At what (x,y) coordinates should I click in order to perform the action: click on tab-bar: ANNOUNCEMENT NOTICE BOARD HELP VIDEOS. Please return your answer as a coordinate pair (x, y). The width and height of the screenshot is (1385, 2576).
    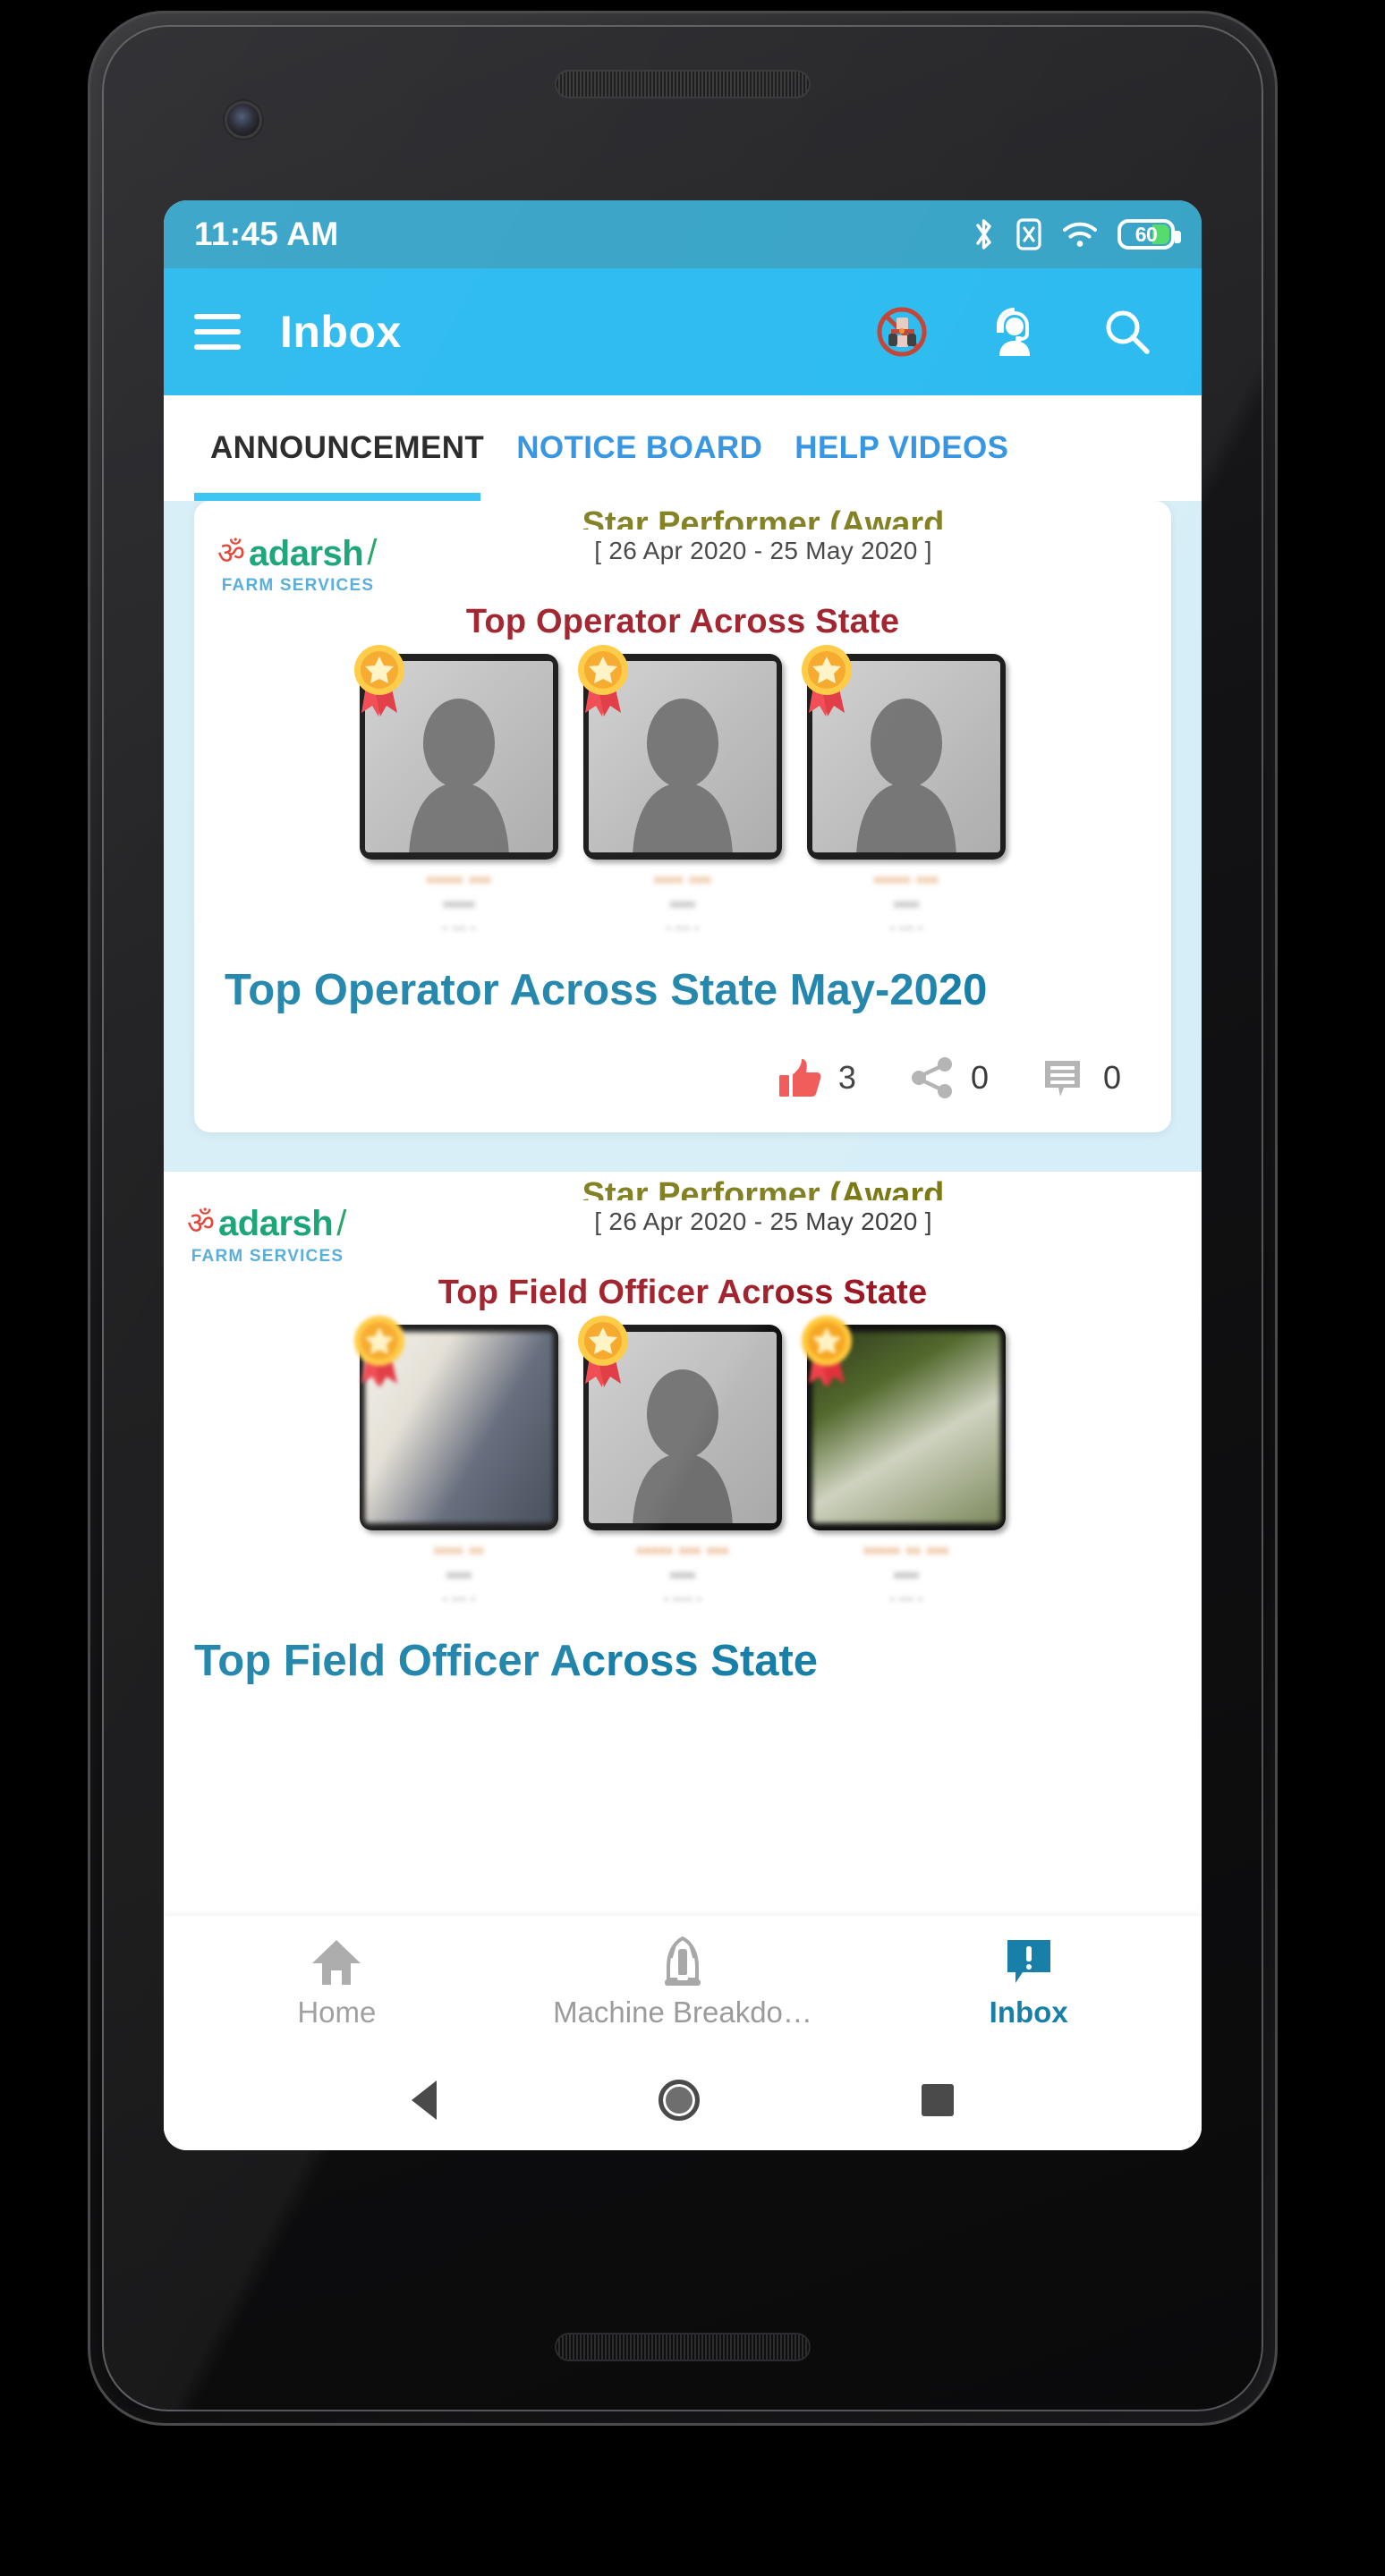
    Looking at the image, I should click on (683, 448).